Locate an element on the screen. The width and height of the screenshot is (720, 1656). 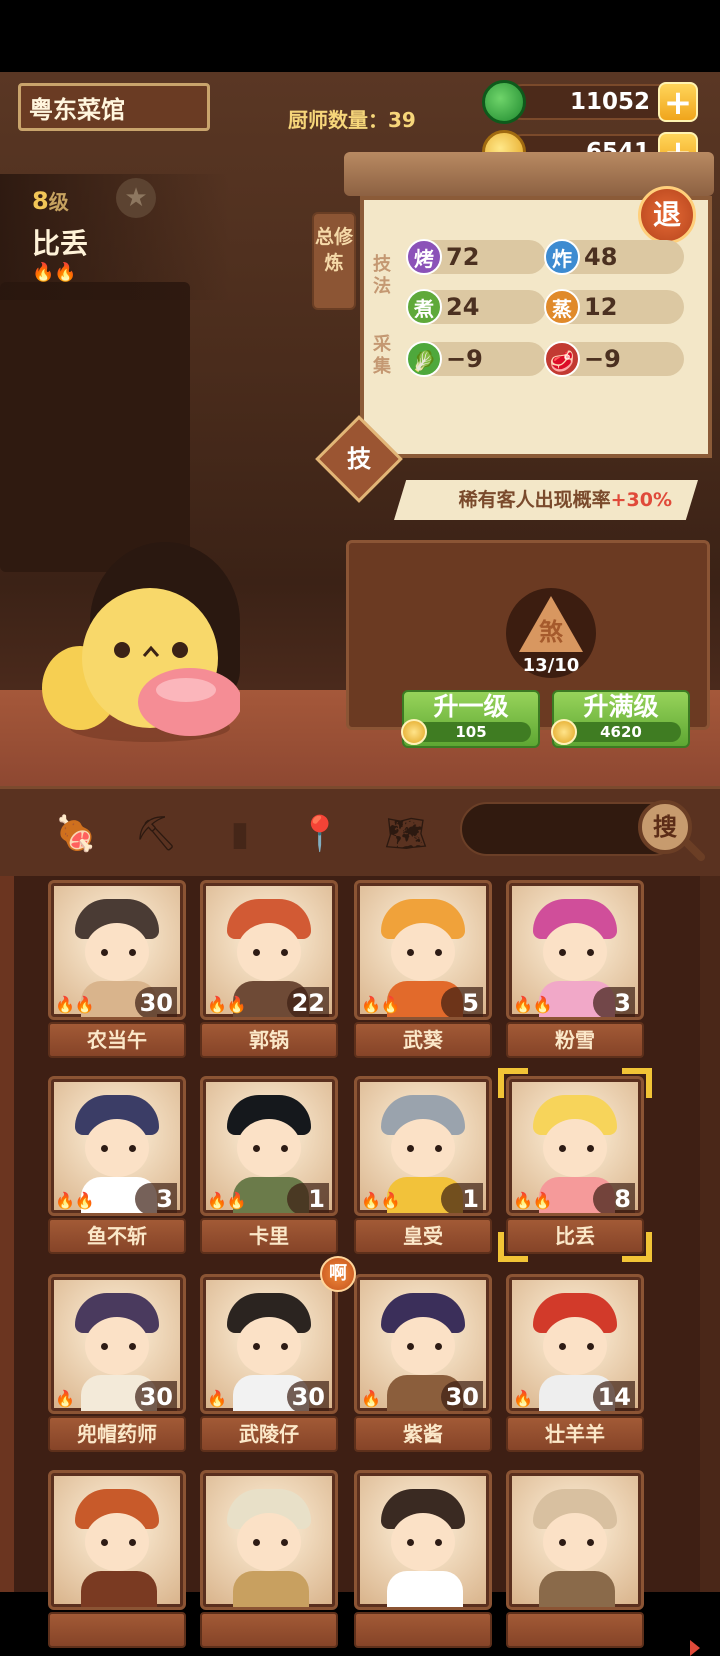
chef-level-badge: 1 is located at coordinates (308, 1198).